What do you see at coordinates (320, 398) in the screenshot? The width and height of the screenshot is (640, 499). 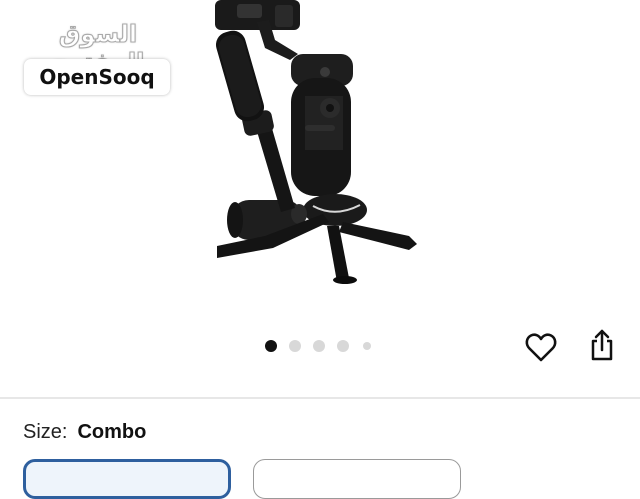 I see `section-divider` at bounding box center [320, 398].